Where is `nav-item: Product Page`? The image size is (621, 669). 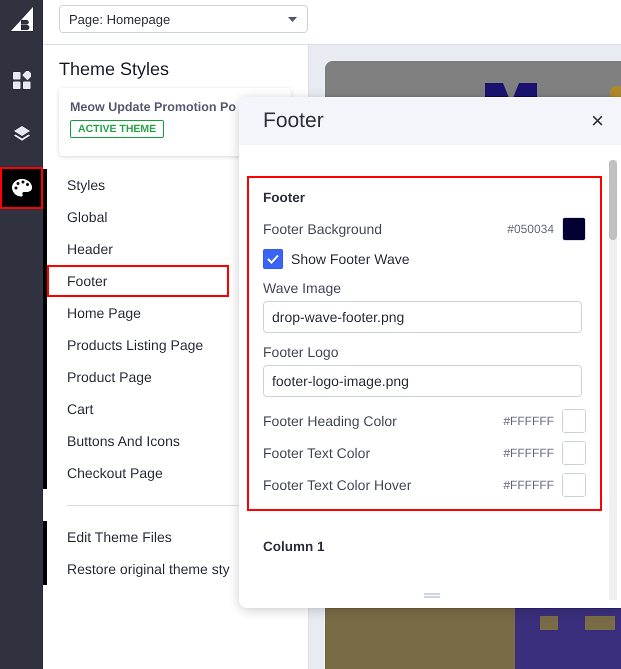 nav-item: Product Page is located at coordinates (138, 377).